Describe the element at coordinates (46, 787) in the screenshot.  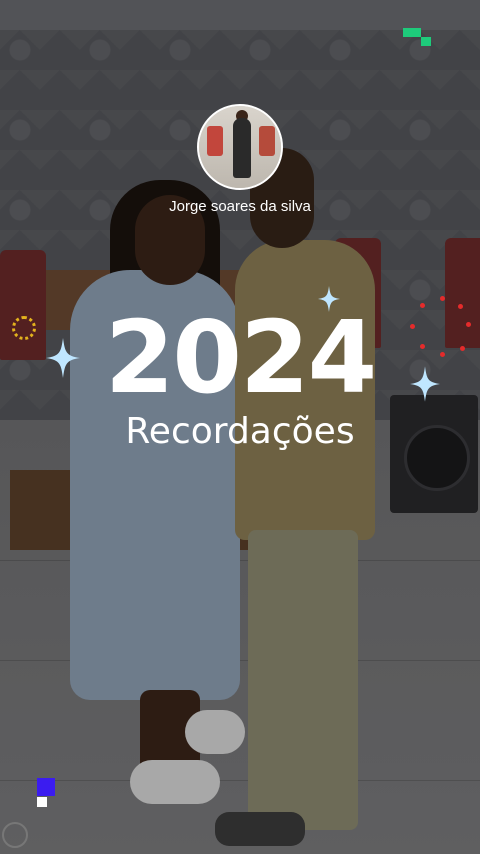
I see `purple-pixel-decoration` at that location.